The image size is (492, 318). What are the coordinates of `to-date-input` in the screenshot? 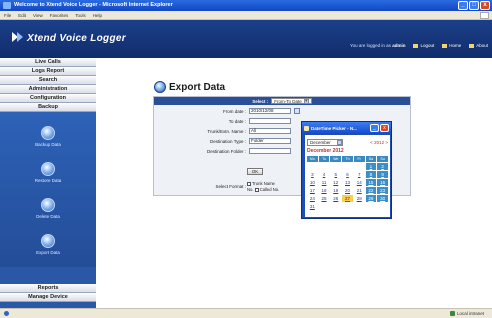 It's located at (270, 121).